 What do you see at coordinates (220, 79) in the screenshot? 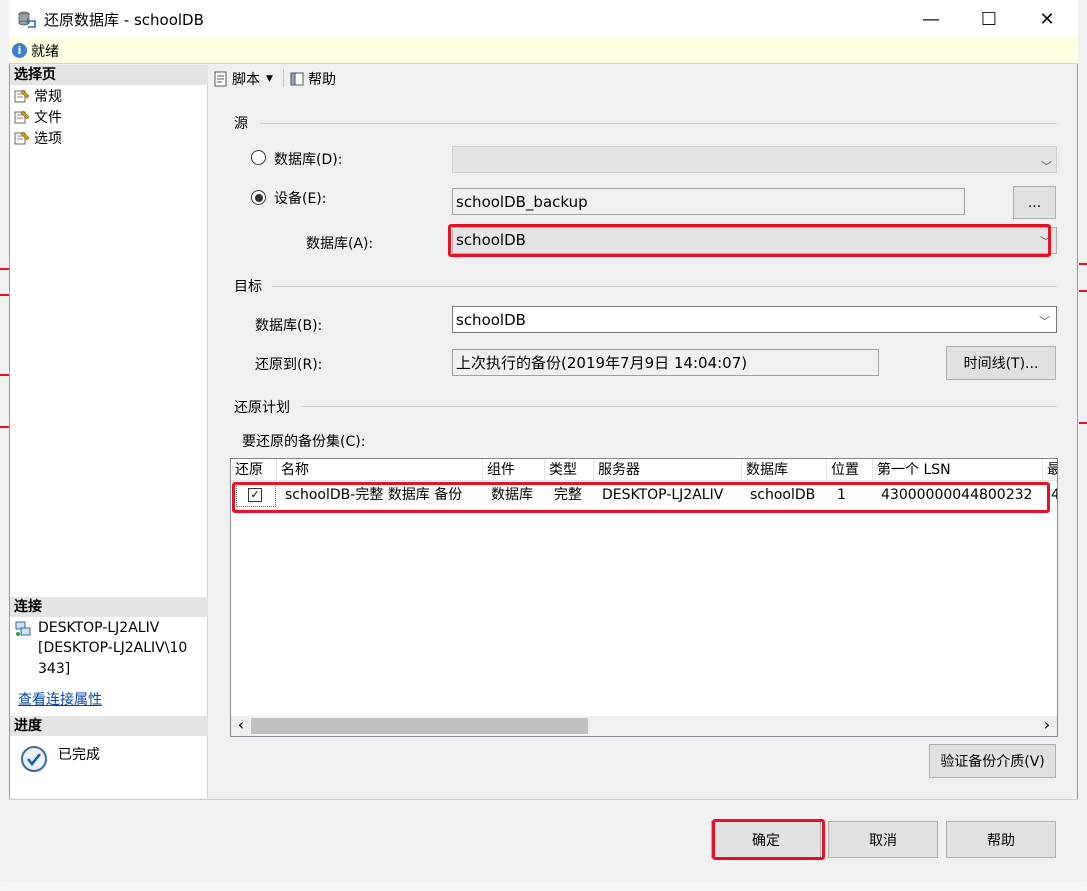
I see `script-icon` at bounding box center [220, 79].